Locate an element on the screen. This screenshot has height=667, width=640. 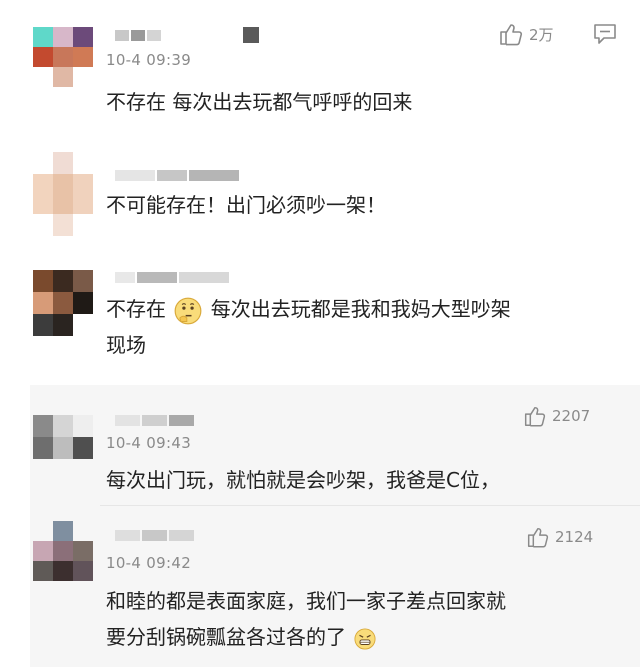
comment-text: 不存在 每次出去玩都气呼呼的回来 is located at coordinates (259, 102).